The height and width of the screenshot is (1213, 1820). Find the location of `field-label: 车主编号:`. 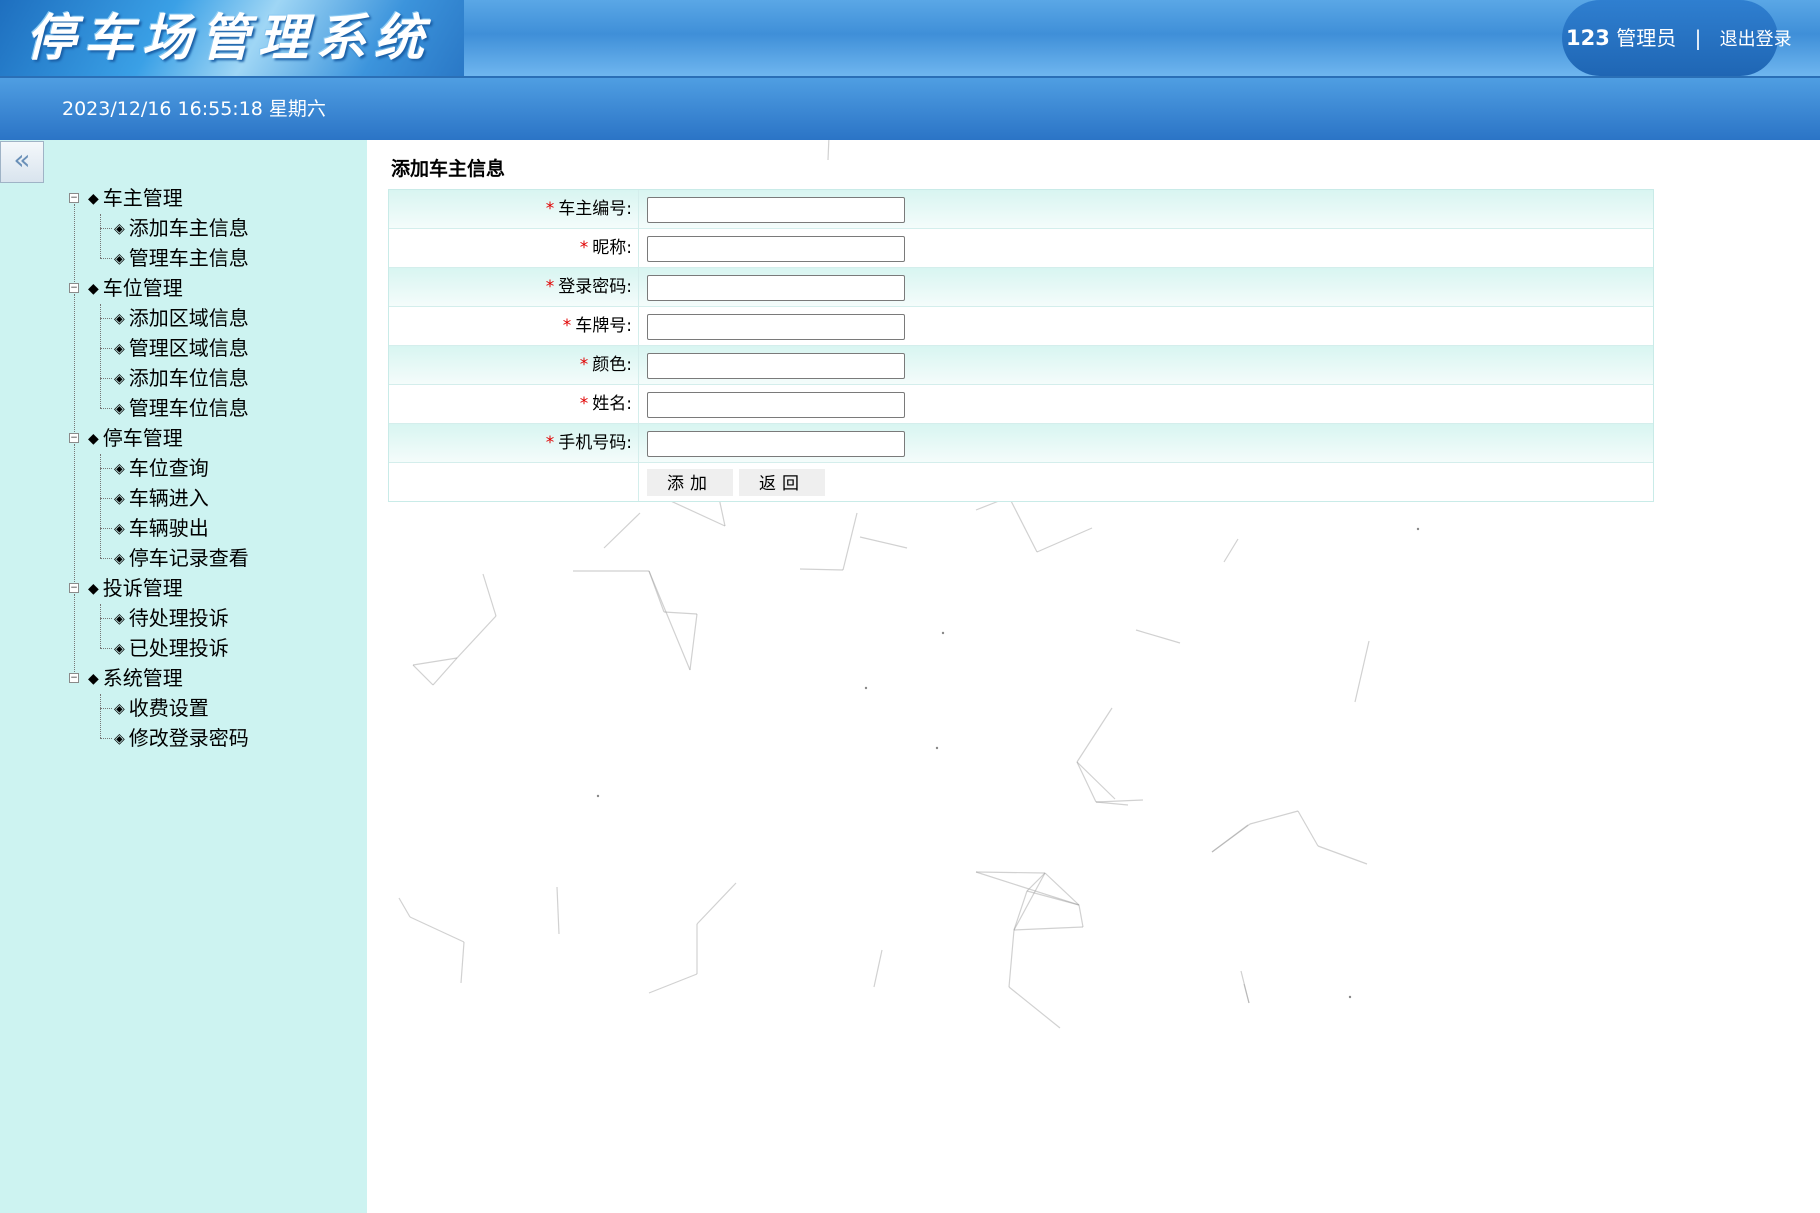

field-label: 车主编号: is located at coordinates (595, 209).